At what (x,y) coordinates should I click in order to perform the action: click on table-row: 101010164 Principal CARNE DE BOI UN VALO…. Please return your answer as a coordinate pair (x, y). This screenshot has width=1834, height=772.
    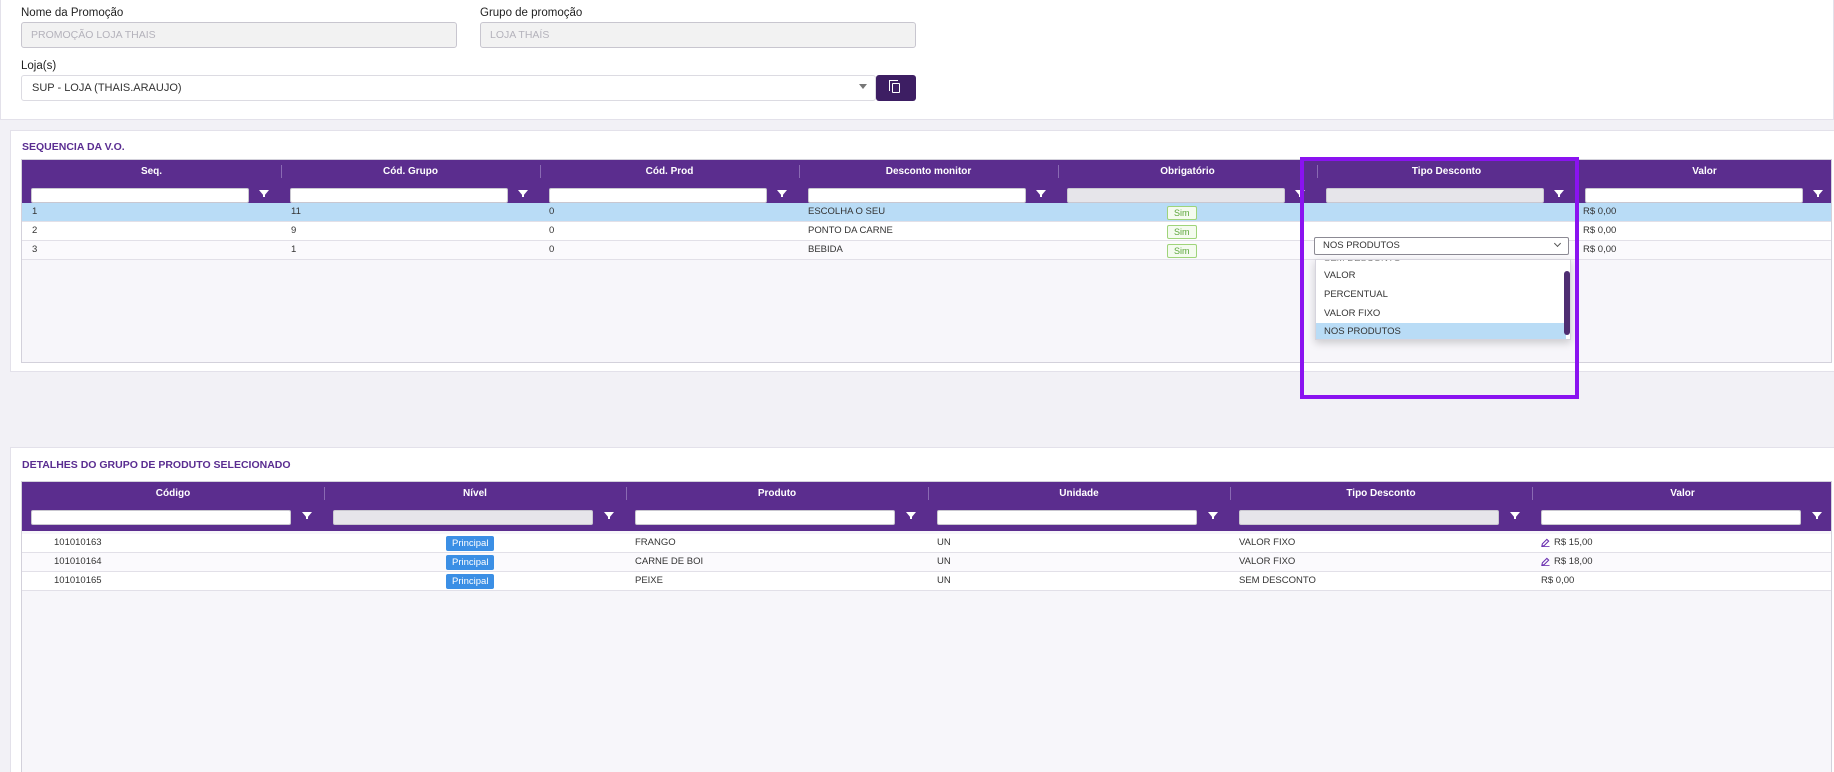
    Looking at the image, I should click on (926, 562).